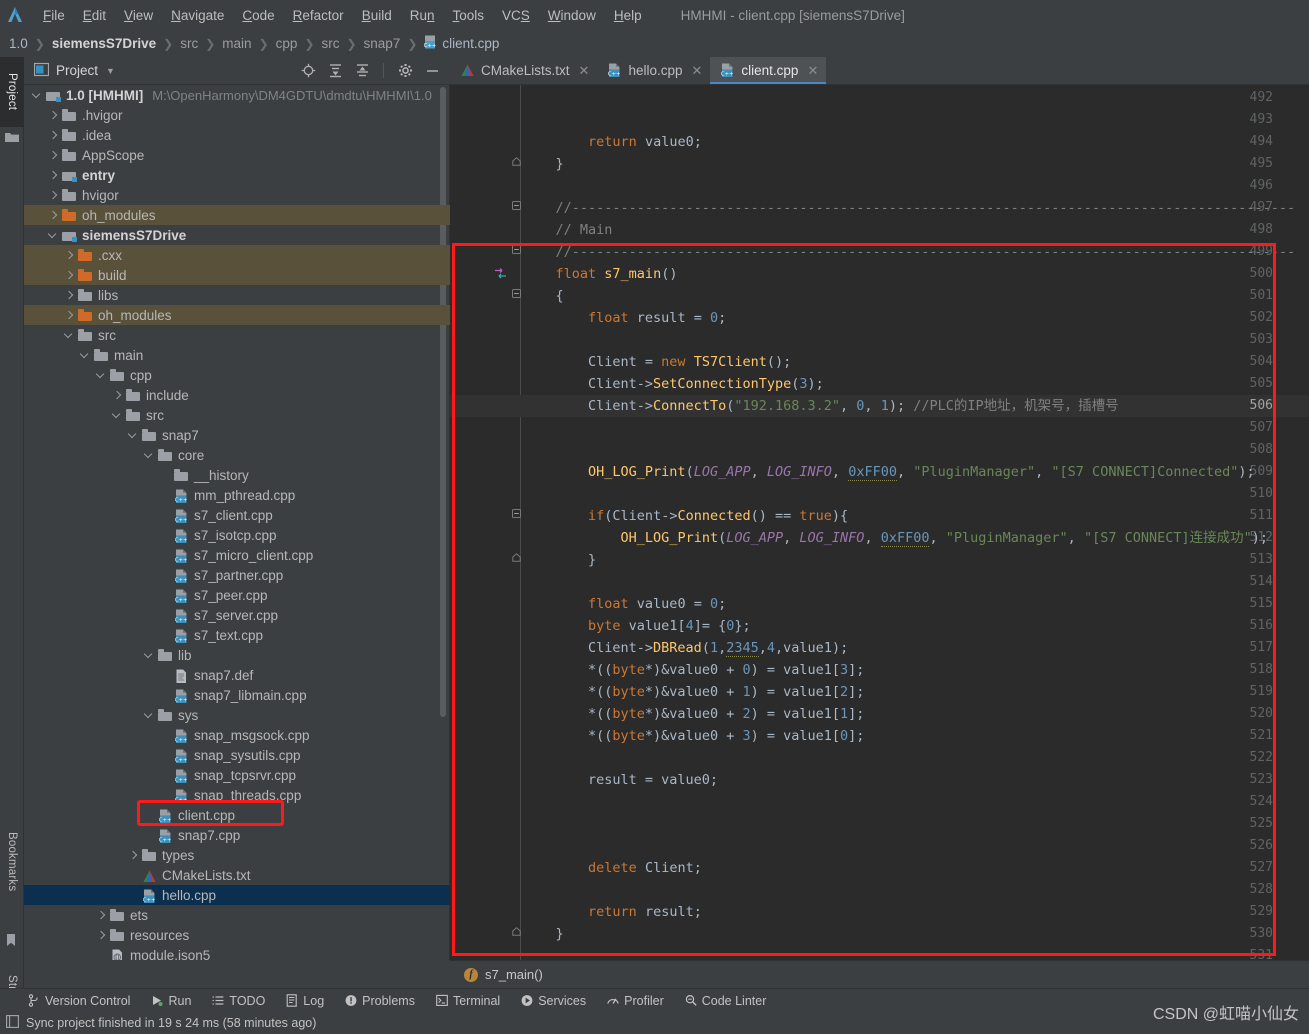 The image size is (1309, 1034). Describe the element at coordinates (500, 275) in the screenshot. I see `override-marker-icon` at that location.